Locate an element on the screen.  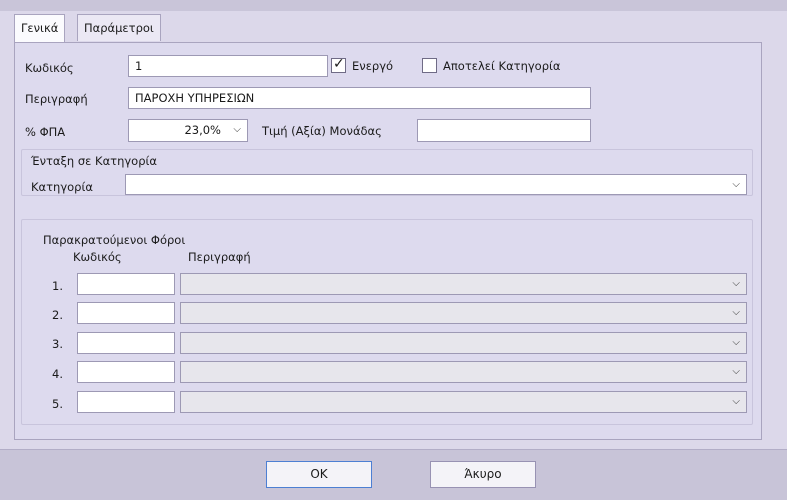
withheld-taxes-title: Παρακρατούμενοι Φόροι is located at coordinates (114, 240).